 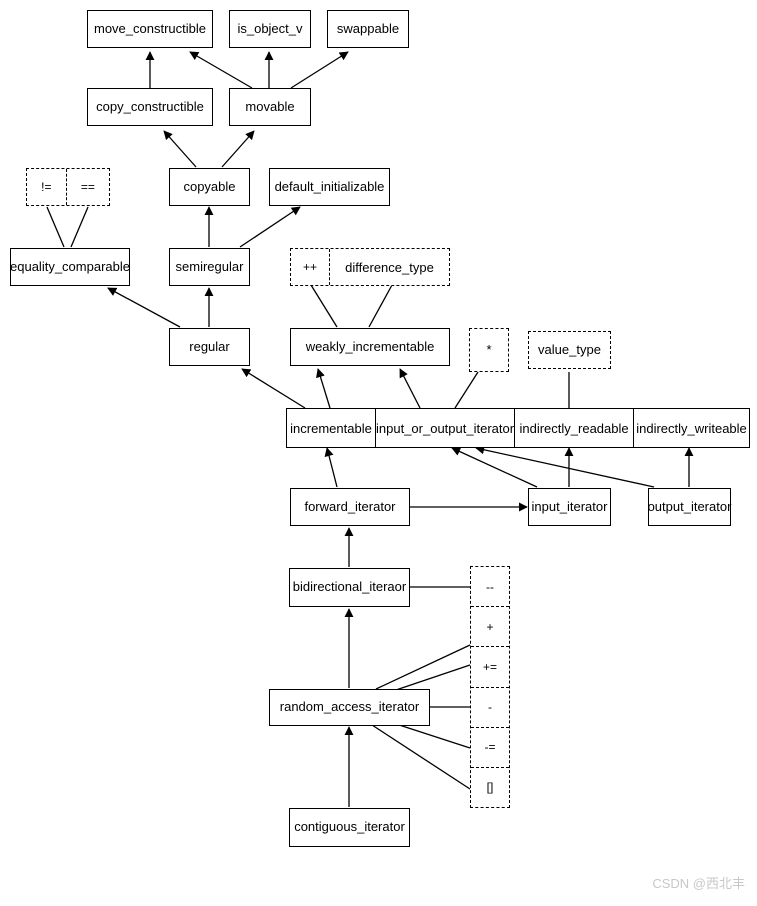 What do you see at coordinates (490, 666) in the screenshot?
I see `operator-plus-assign: +=` at bounding box center [490, 666].